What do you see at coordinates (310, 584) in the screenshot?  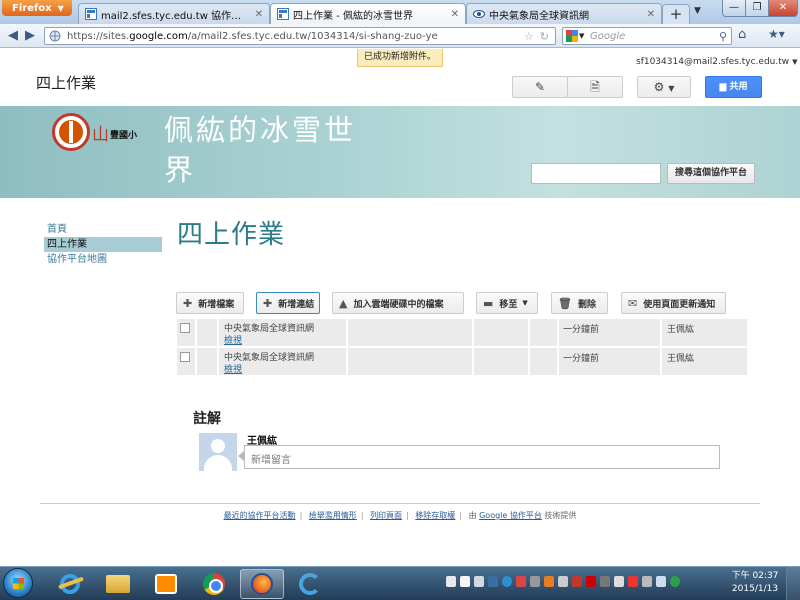 I see `sync-app-taskbar-button` at bounding box center [310, 584].